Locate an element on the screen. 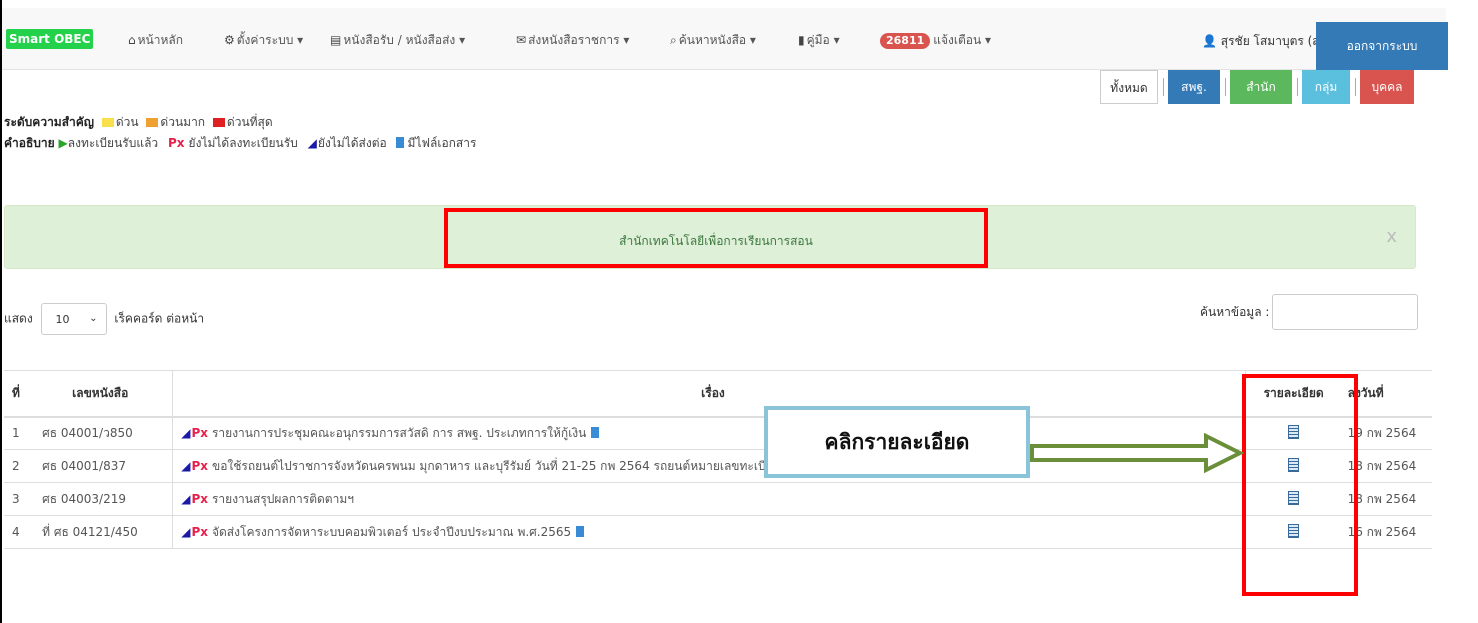  row-number: 4 is located at coordinates (19, 532).